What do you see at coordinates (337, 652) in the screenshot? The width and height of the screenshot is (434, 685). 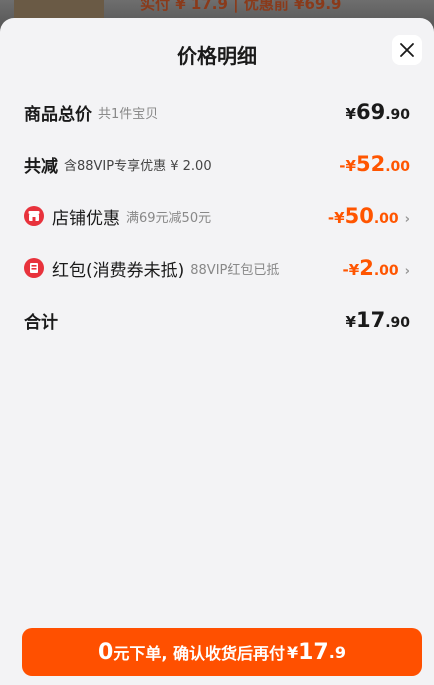 I see `cta-amount-dec: .9` at bounding box center [337, 652].